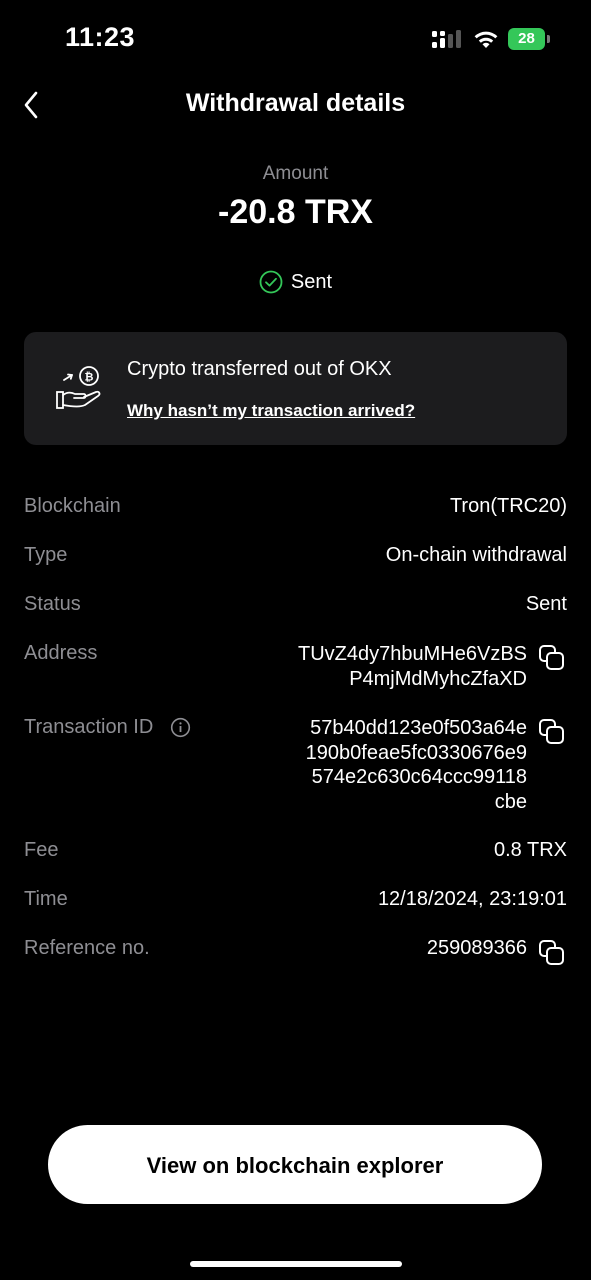 The width and height of the screenshot is (591, 1280). I want to click on transaction-id-line: 574e2c630c64ccc99118, so click(419, 777).